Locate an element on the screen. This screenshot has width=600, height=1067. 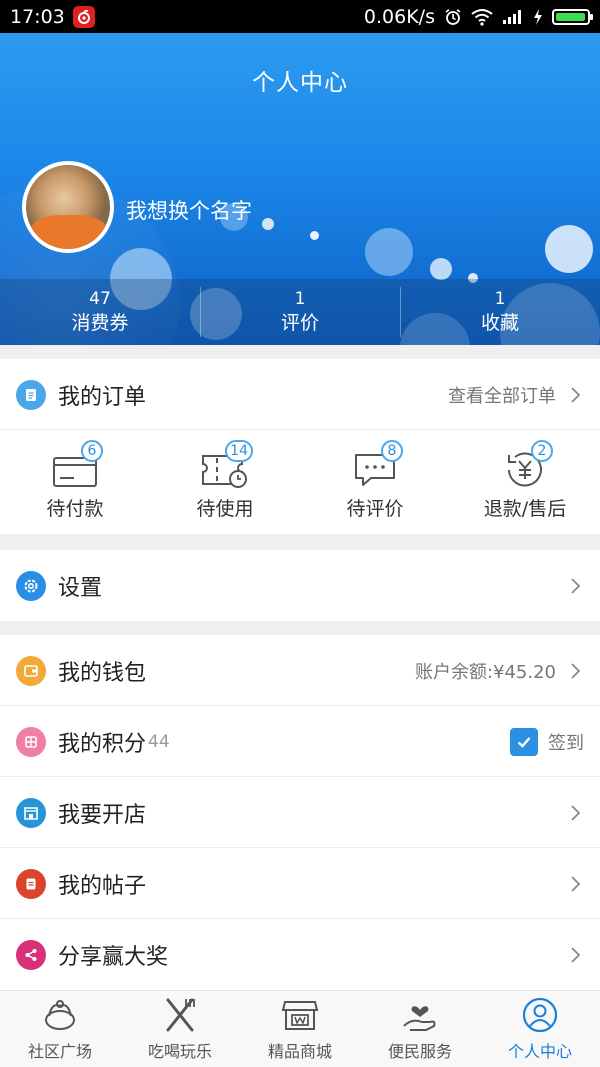
my-orders-label: 我的订单 is located at coordinates (102, 397).